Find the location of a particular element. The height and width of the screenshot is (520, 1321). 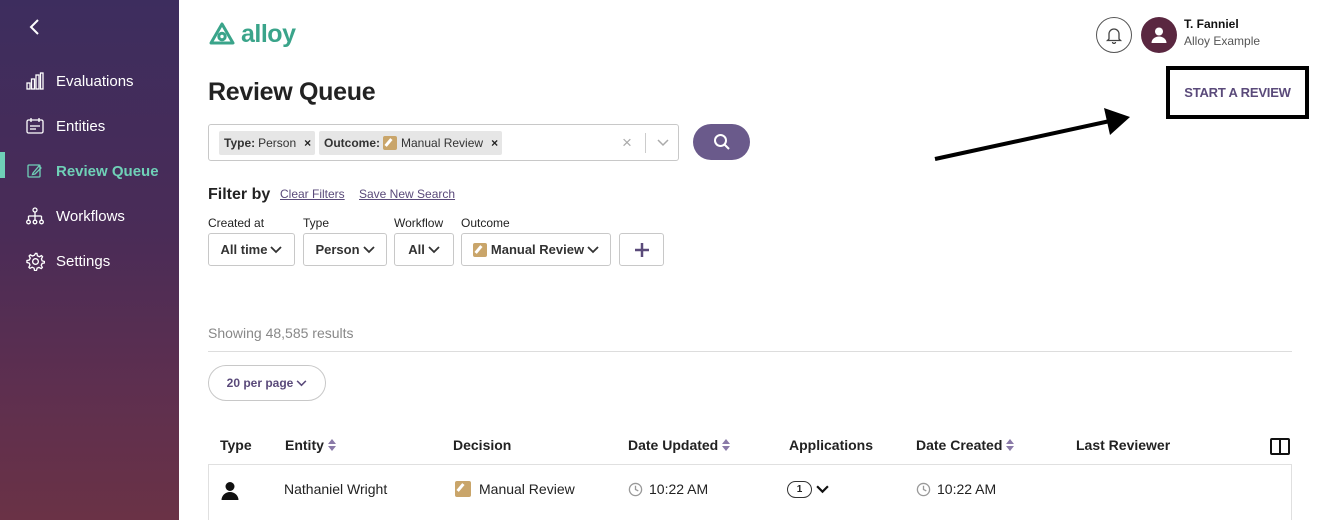

sidebar-item-label: Settings is located at coordinates (83, 261).